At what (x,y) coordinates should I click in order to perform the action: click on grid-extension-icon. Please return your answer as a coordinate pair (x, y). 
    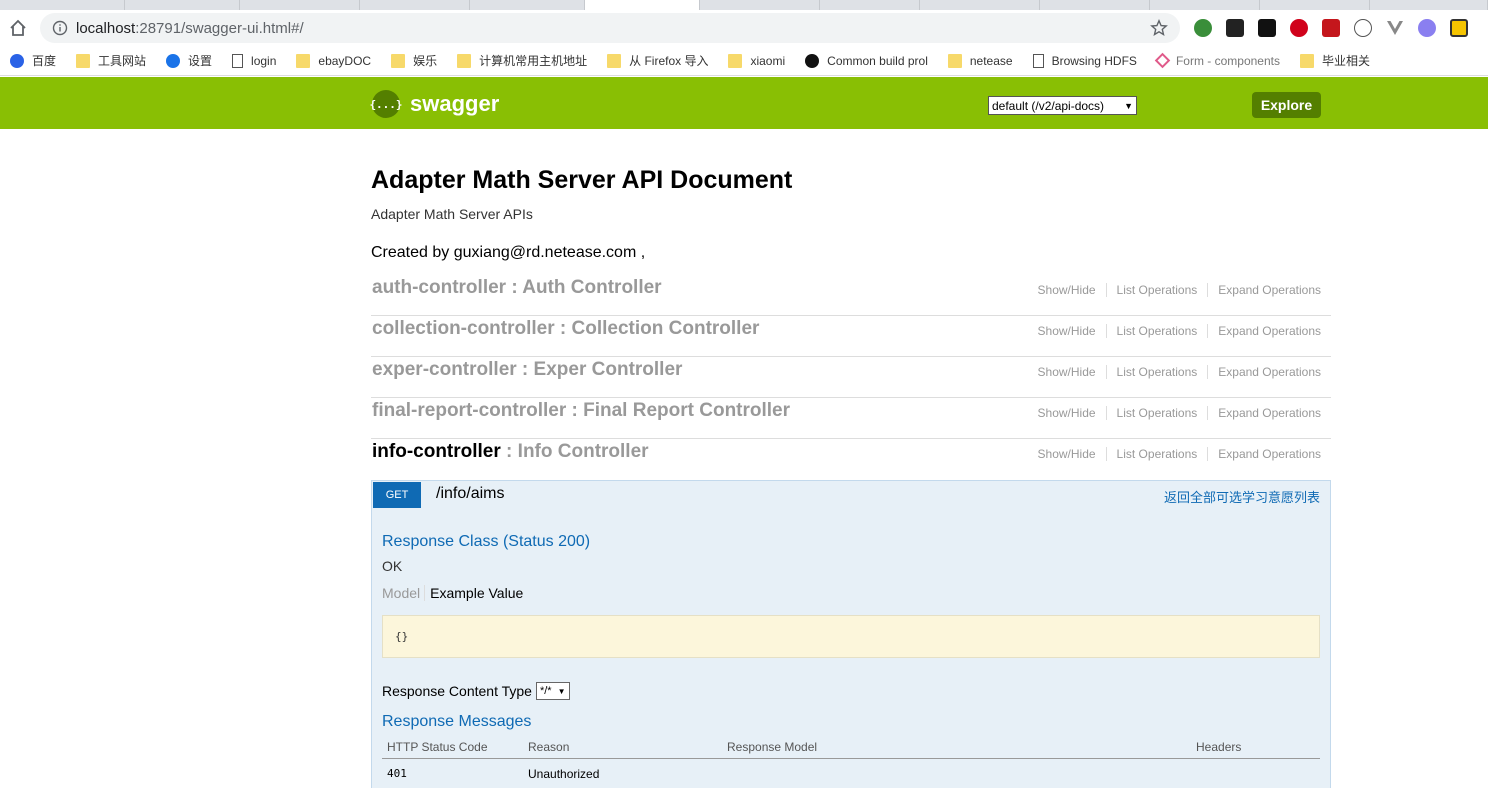
    Looking at the image, I should click on (1459, 28).